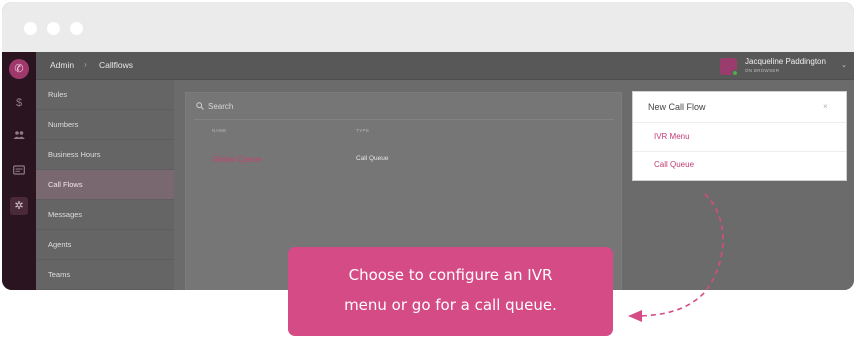  I want to click on sidebar-item-numbers: Numbers, so click(105, 125).